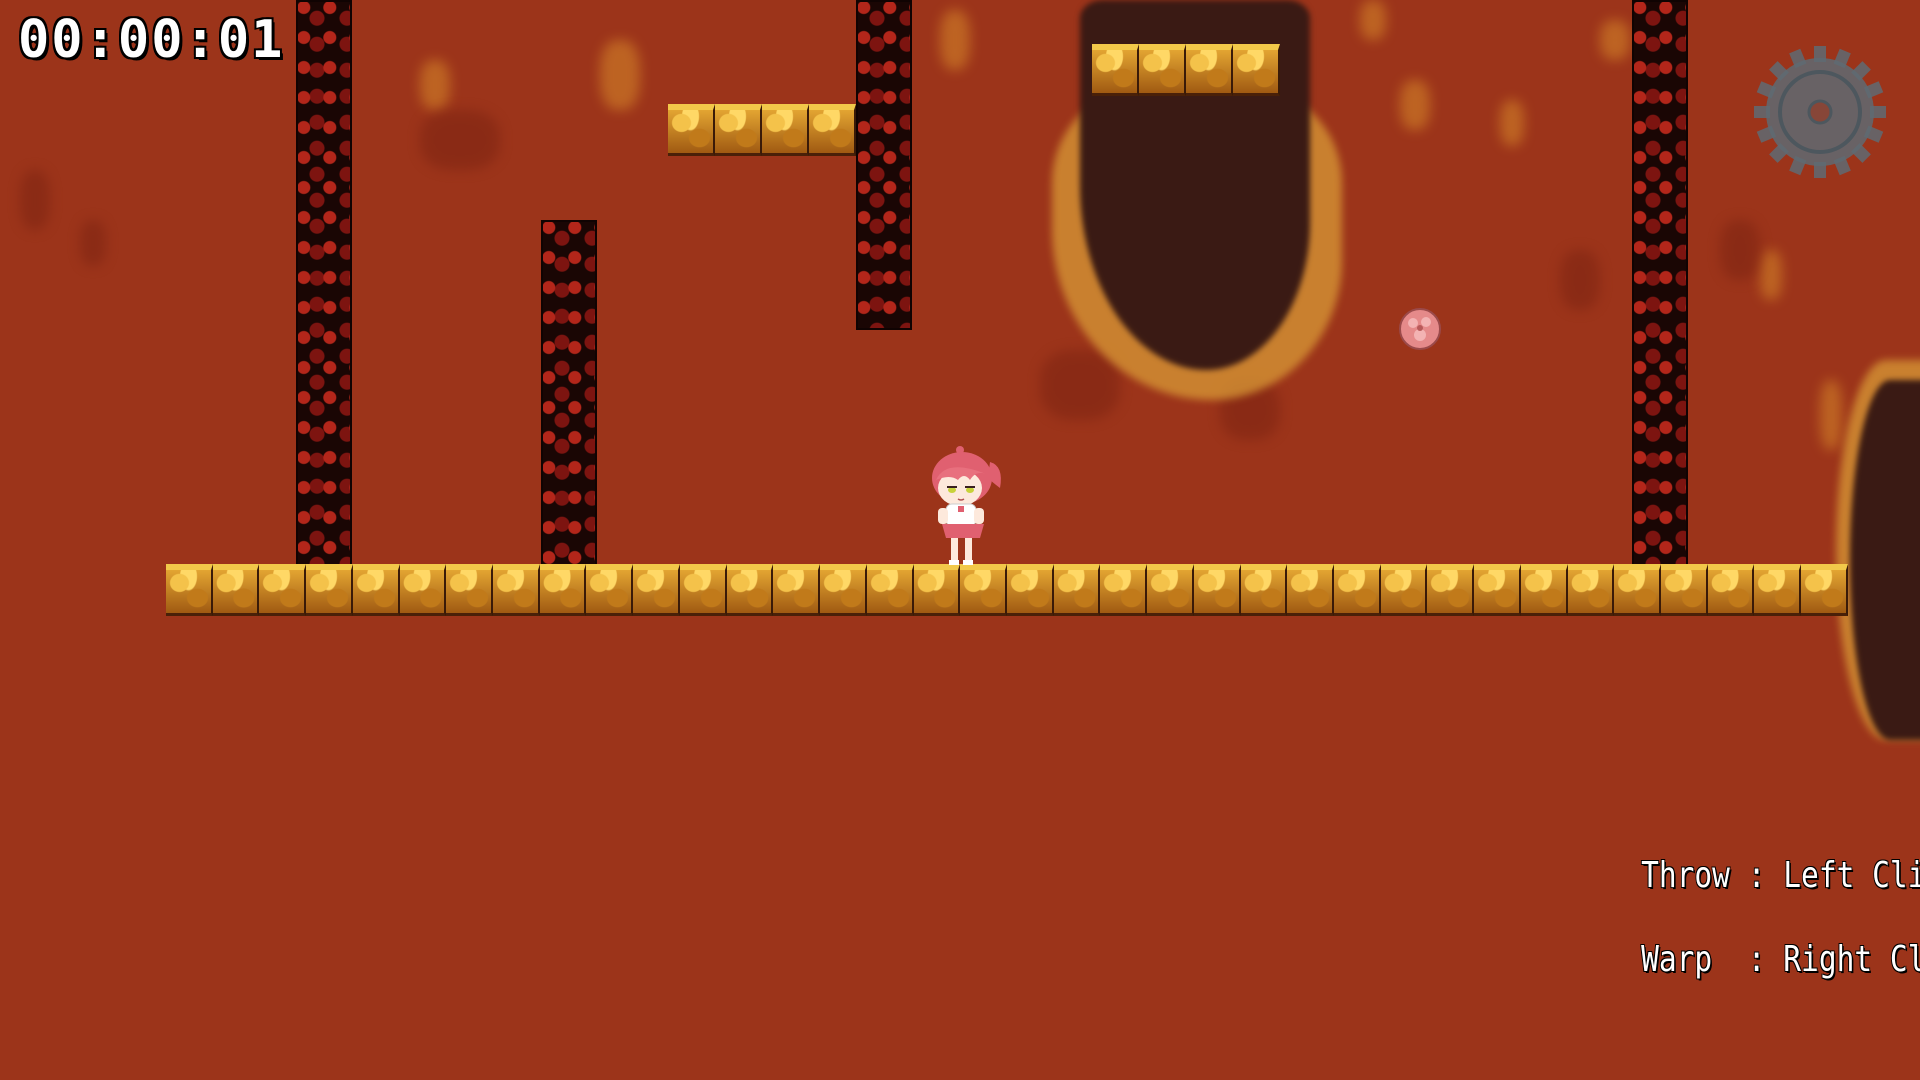  I want to click on elapsed-timer: 00:00:01, so click(151, 40).